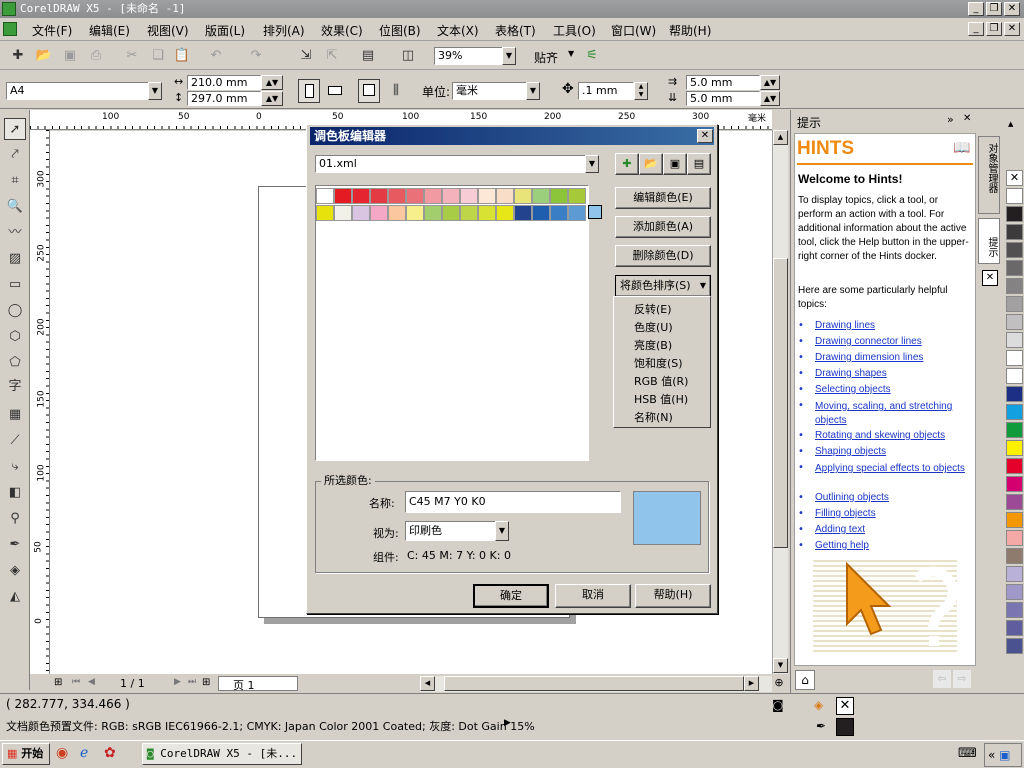  What do you see at coordinates (511, 596) in the screenshot?
I see `ok-button: 确定` at bounding box center [511, 596].